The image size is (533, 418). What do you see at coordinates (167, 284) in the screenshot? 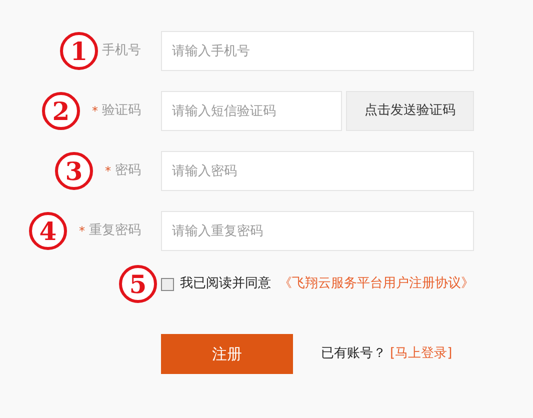
I see `agree-checkbox` at bounding box center [167, 284].